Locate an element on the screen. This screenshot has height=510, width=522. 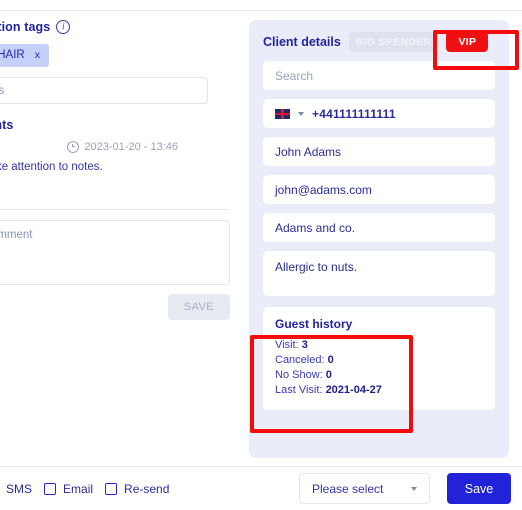
client-phone-field: +441111111111 is located at coordinates (379, 113).